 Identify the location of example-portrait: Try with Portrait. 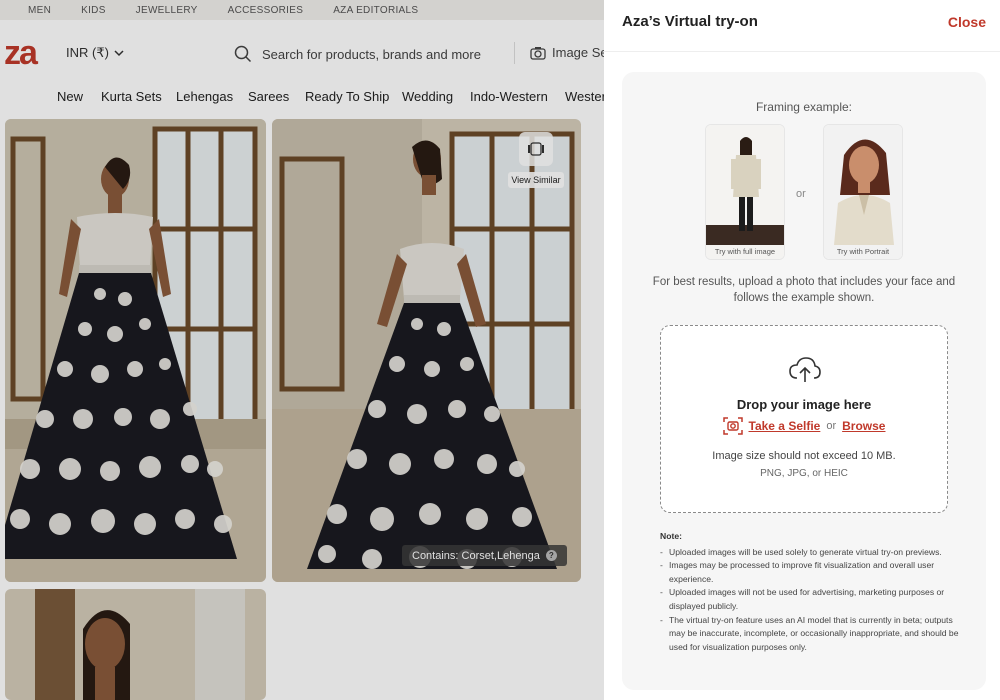
(863, 192).